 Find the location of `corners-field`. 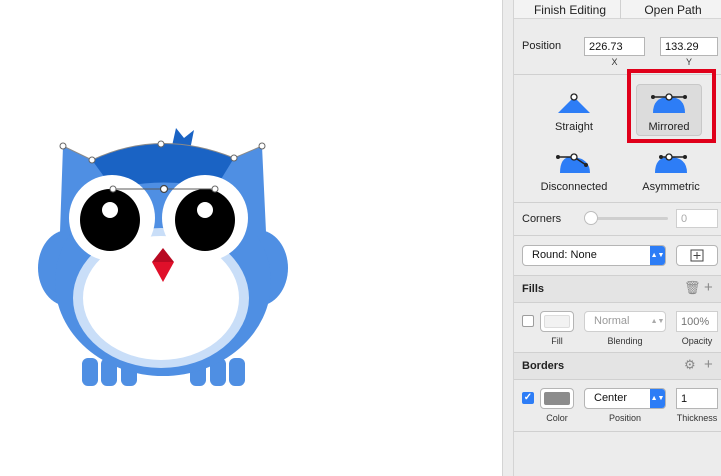

corners-field is located at coordinates (697, 218).